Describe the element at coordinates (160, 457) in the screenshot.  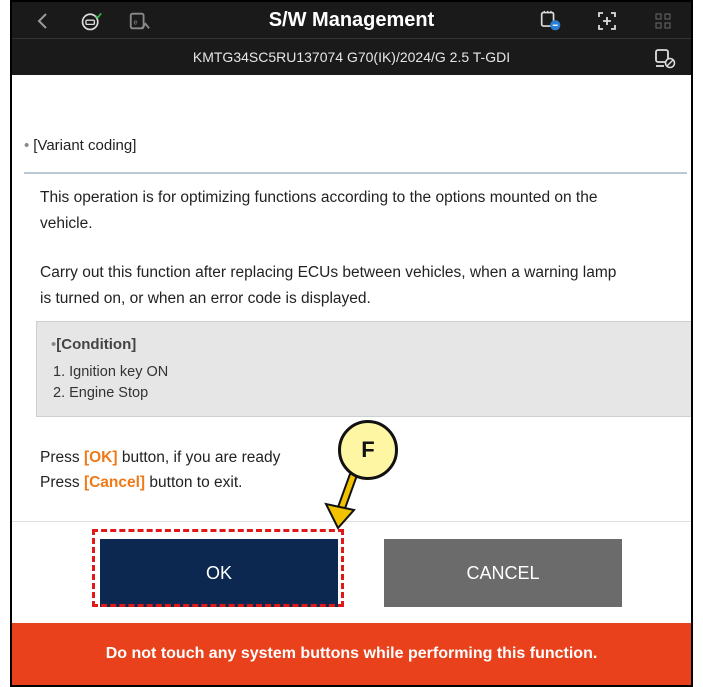
I see `instruction-ok: Press [OK] button, if you are ready` at that location.